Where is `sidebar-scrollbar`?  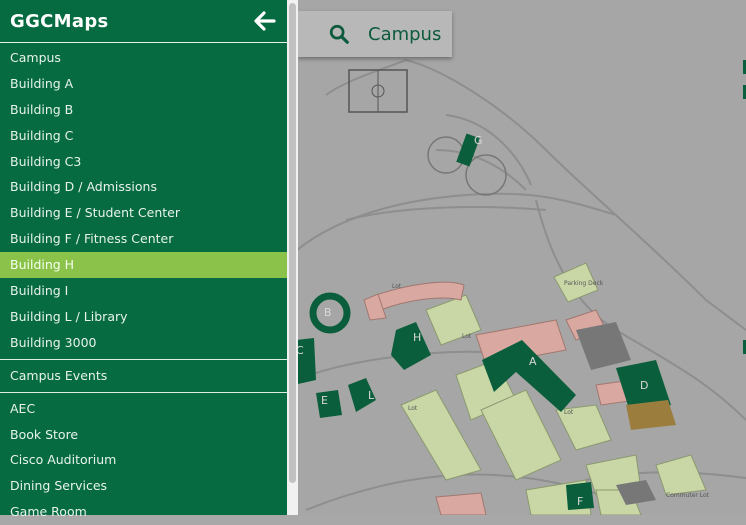 sidebar-scrollbar is located at coordinates (292, 257).